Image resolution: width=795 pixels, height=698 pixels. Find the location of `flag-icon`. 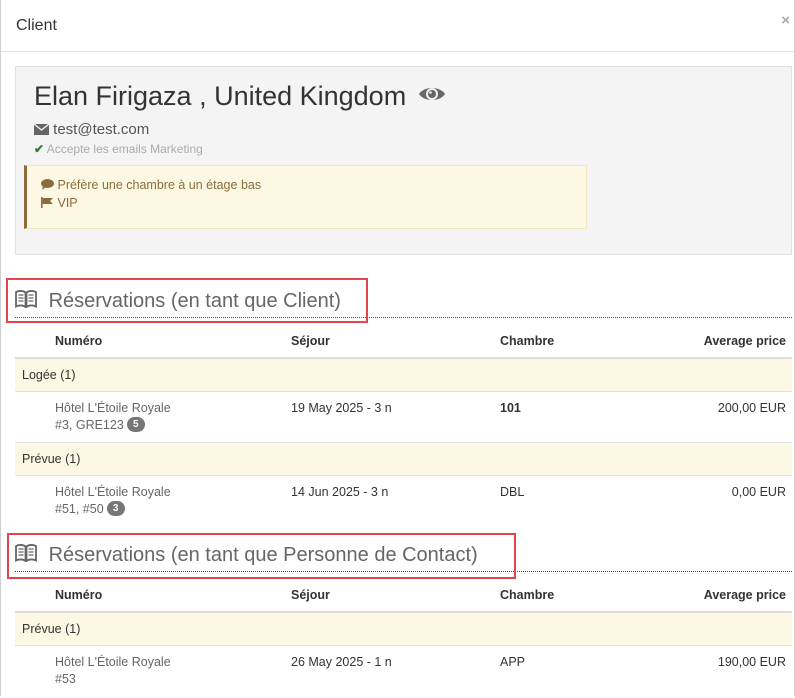

flag-icon is located at coordinates (49, 203).